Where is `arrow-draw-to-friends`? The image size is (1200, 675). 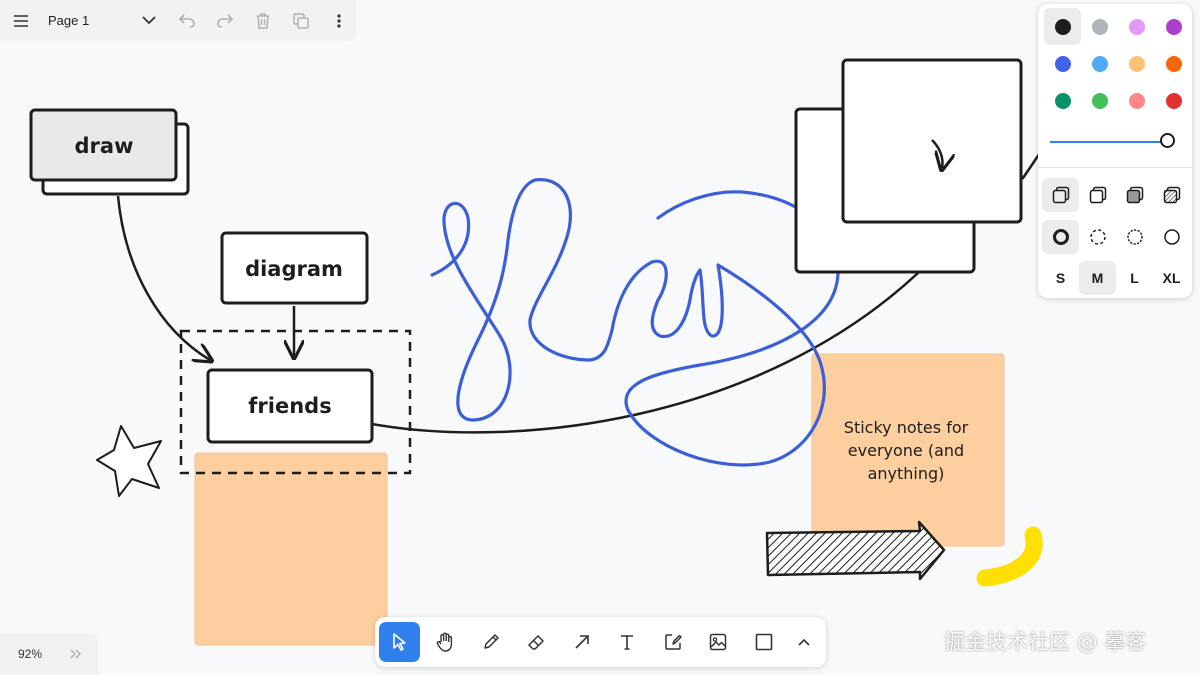 arrow-draw-to-friends is located at coordinates (163, 277).